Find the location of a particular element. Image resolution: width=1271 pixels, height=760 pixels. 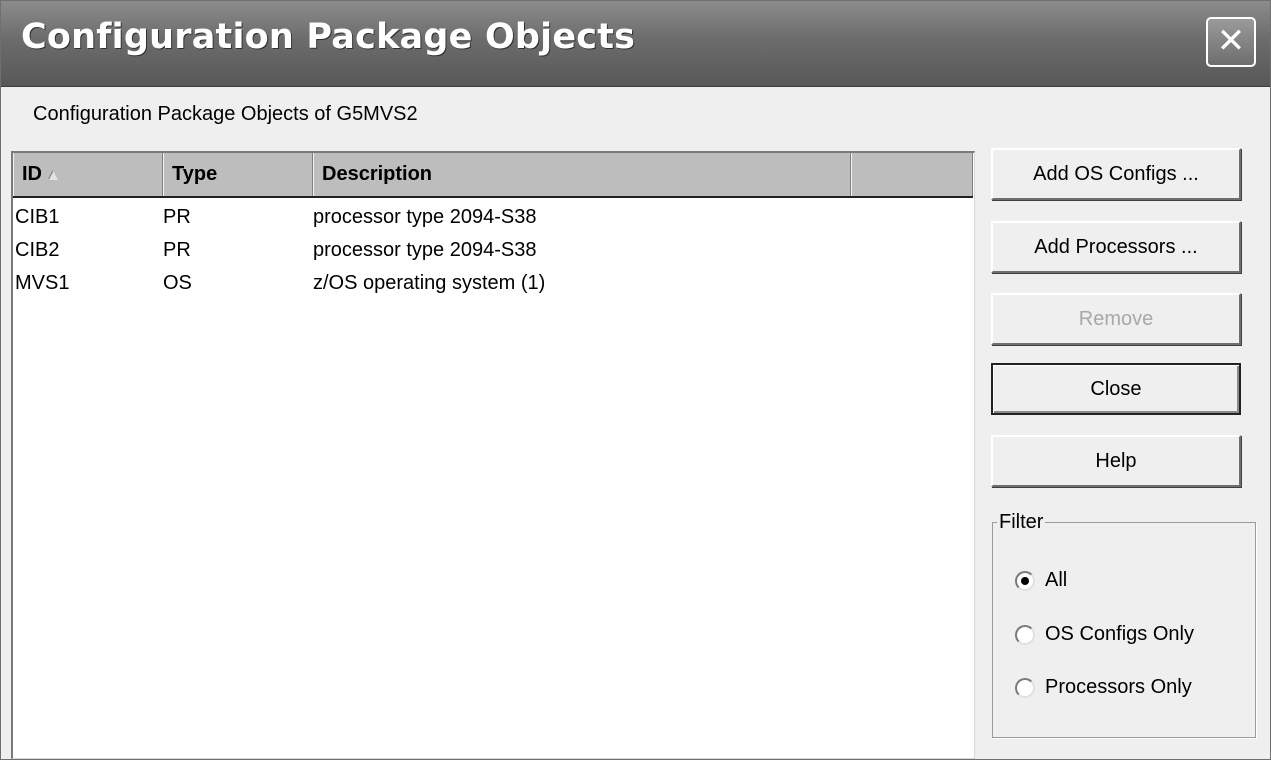

filter-option-label: OS Configs Only is located at coordinates (1119, 634).